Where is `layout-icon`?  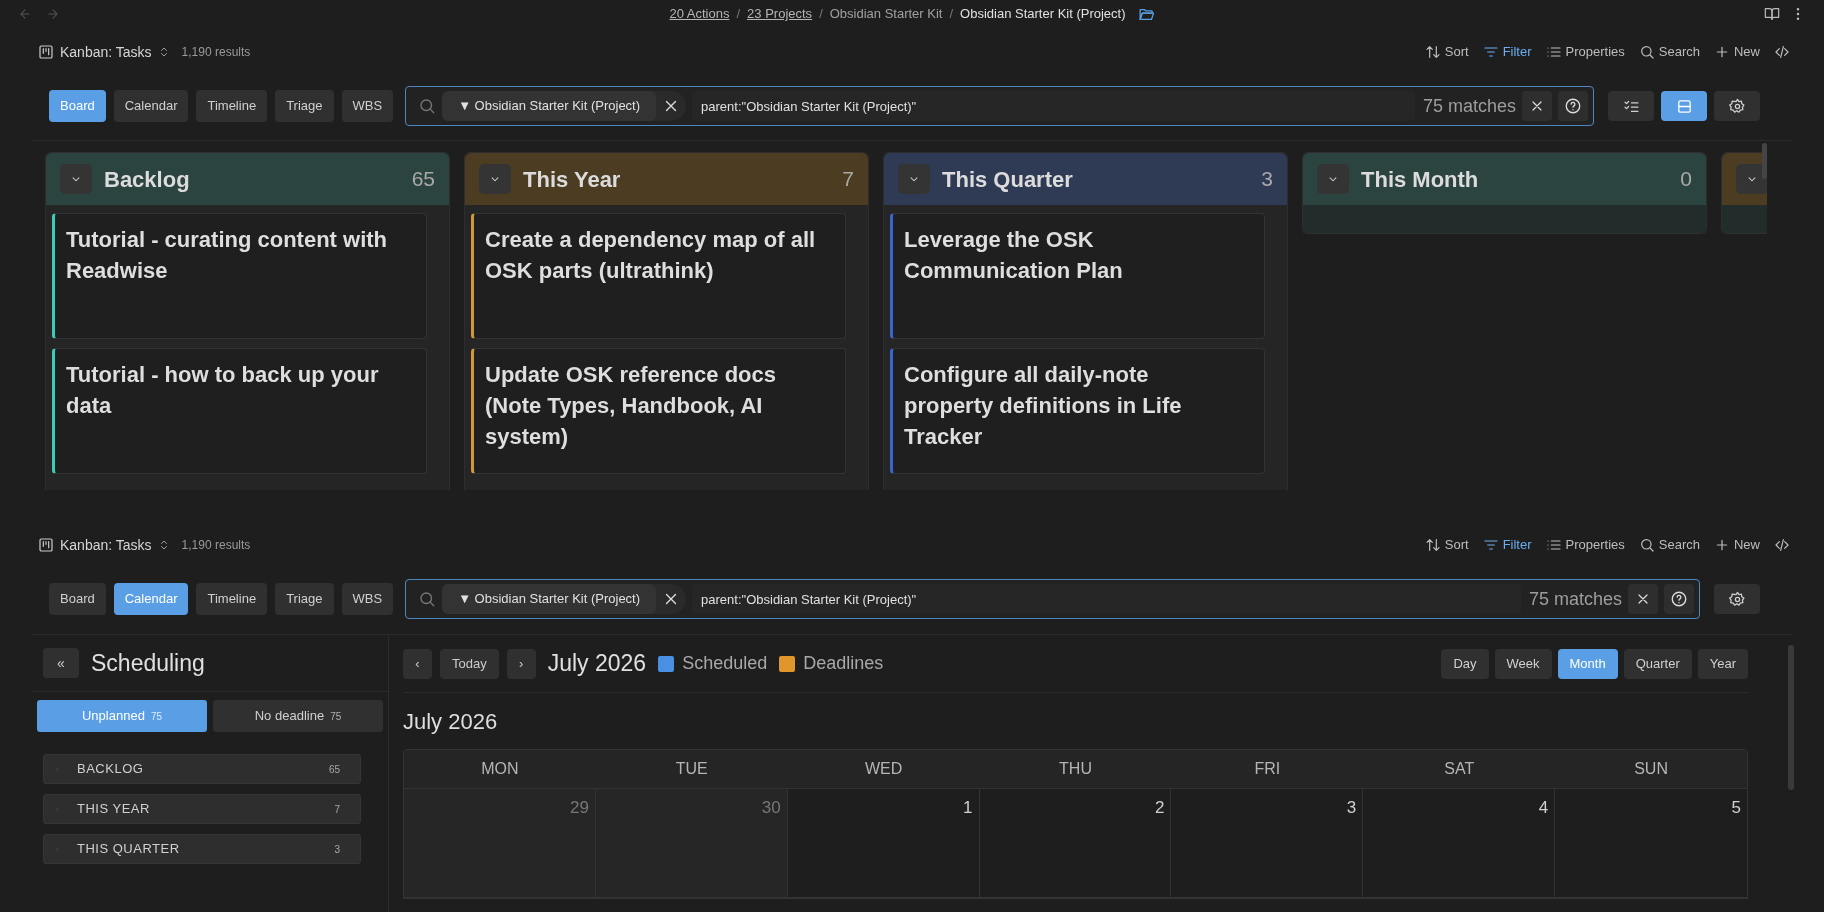 layout-icon is located at coordinates (1684, 106).